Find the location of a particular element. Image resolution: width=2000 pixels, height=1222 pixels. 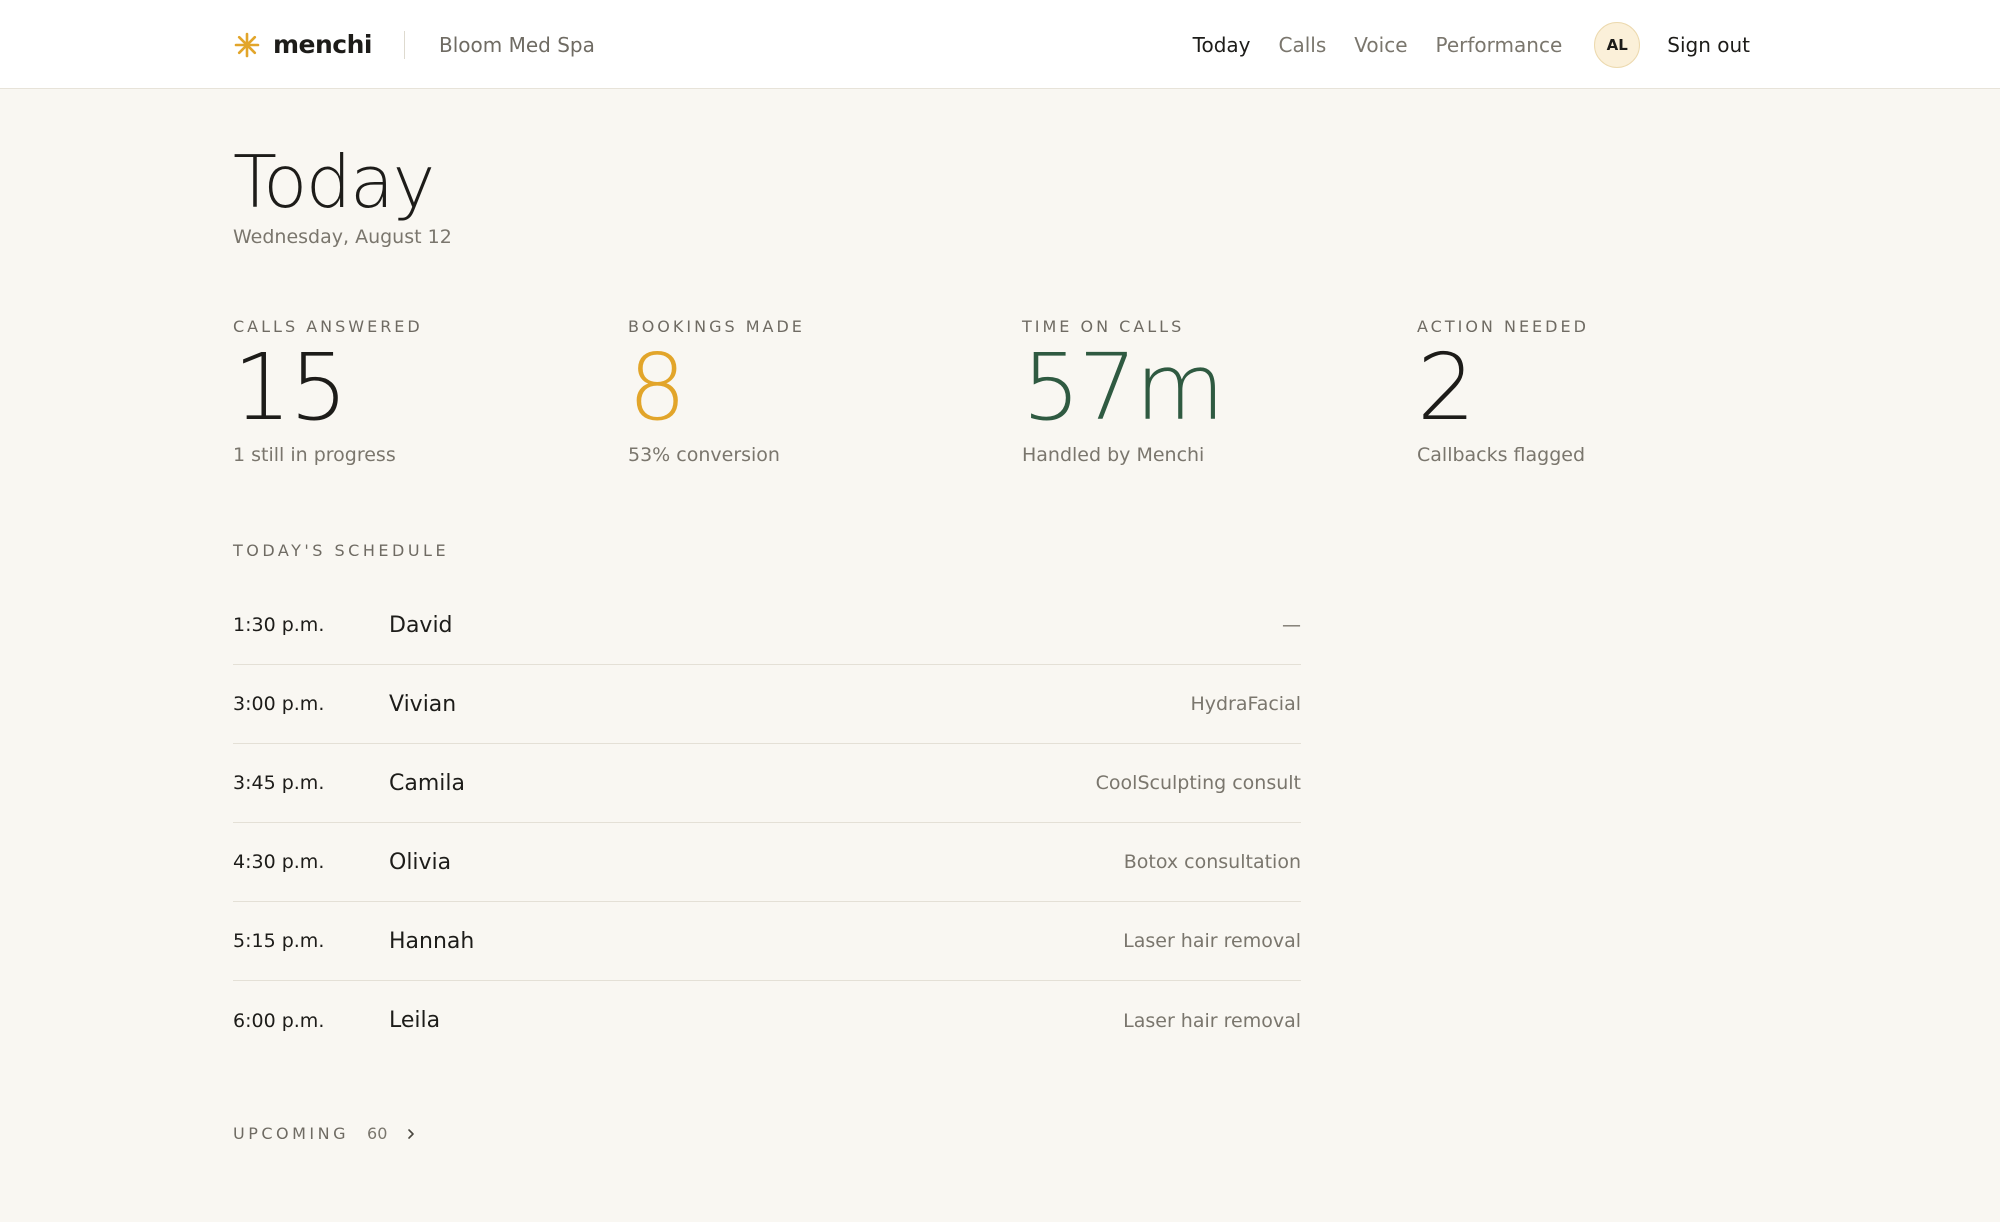

stat-value: 2 is located at coordinates (1446, 387).